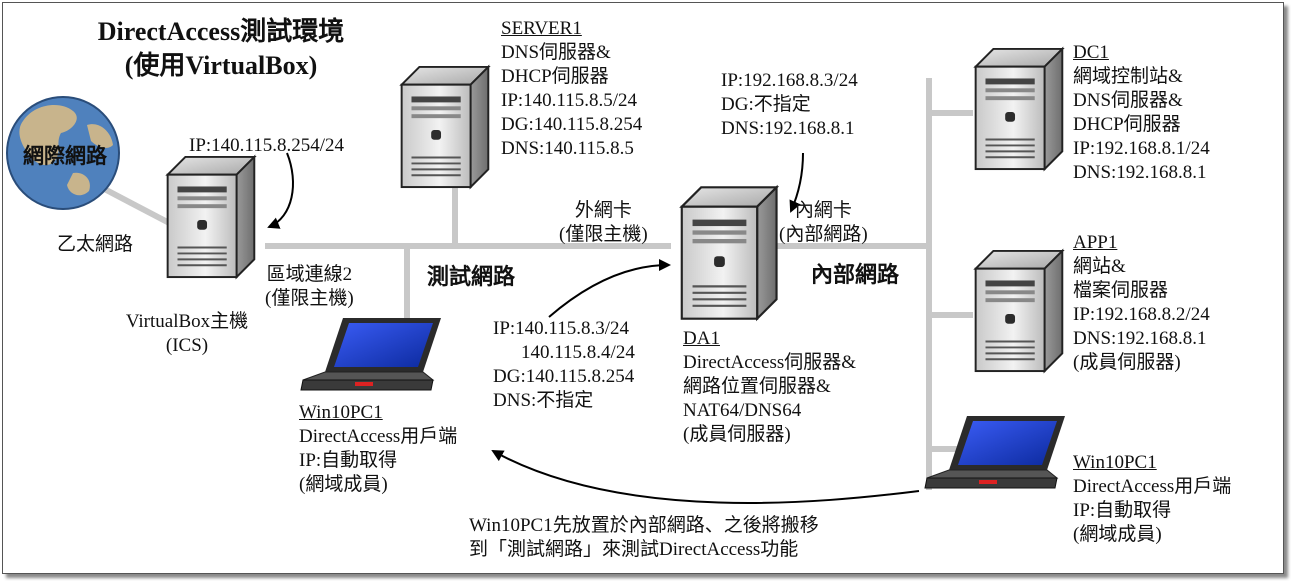 This screenshot has width=1291, height=581. I want to click on test-network-label: 測試網路, so click(471, 276).